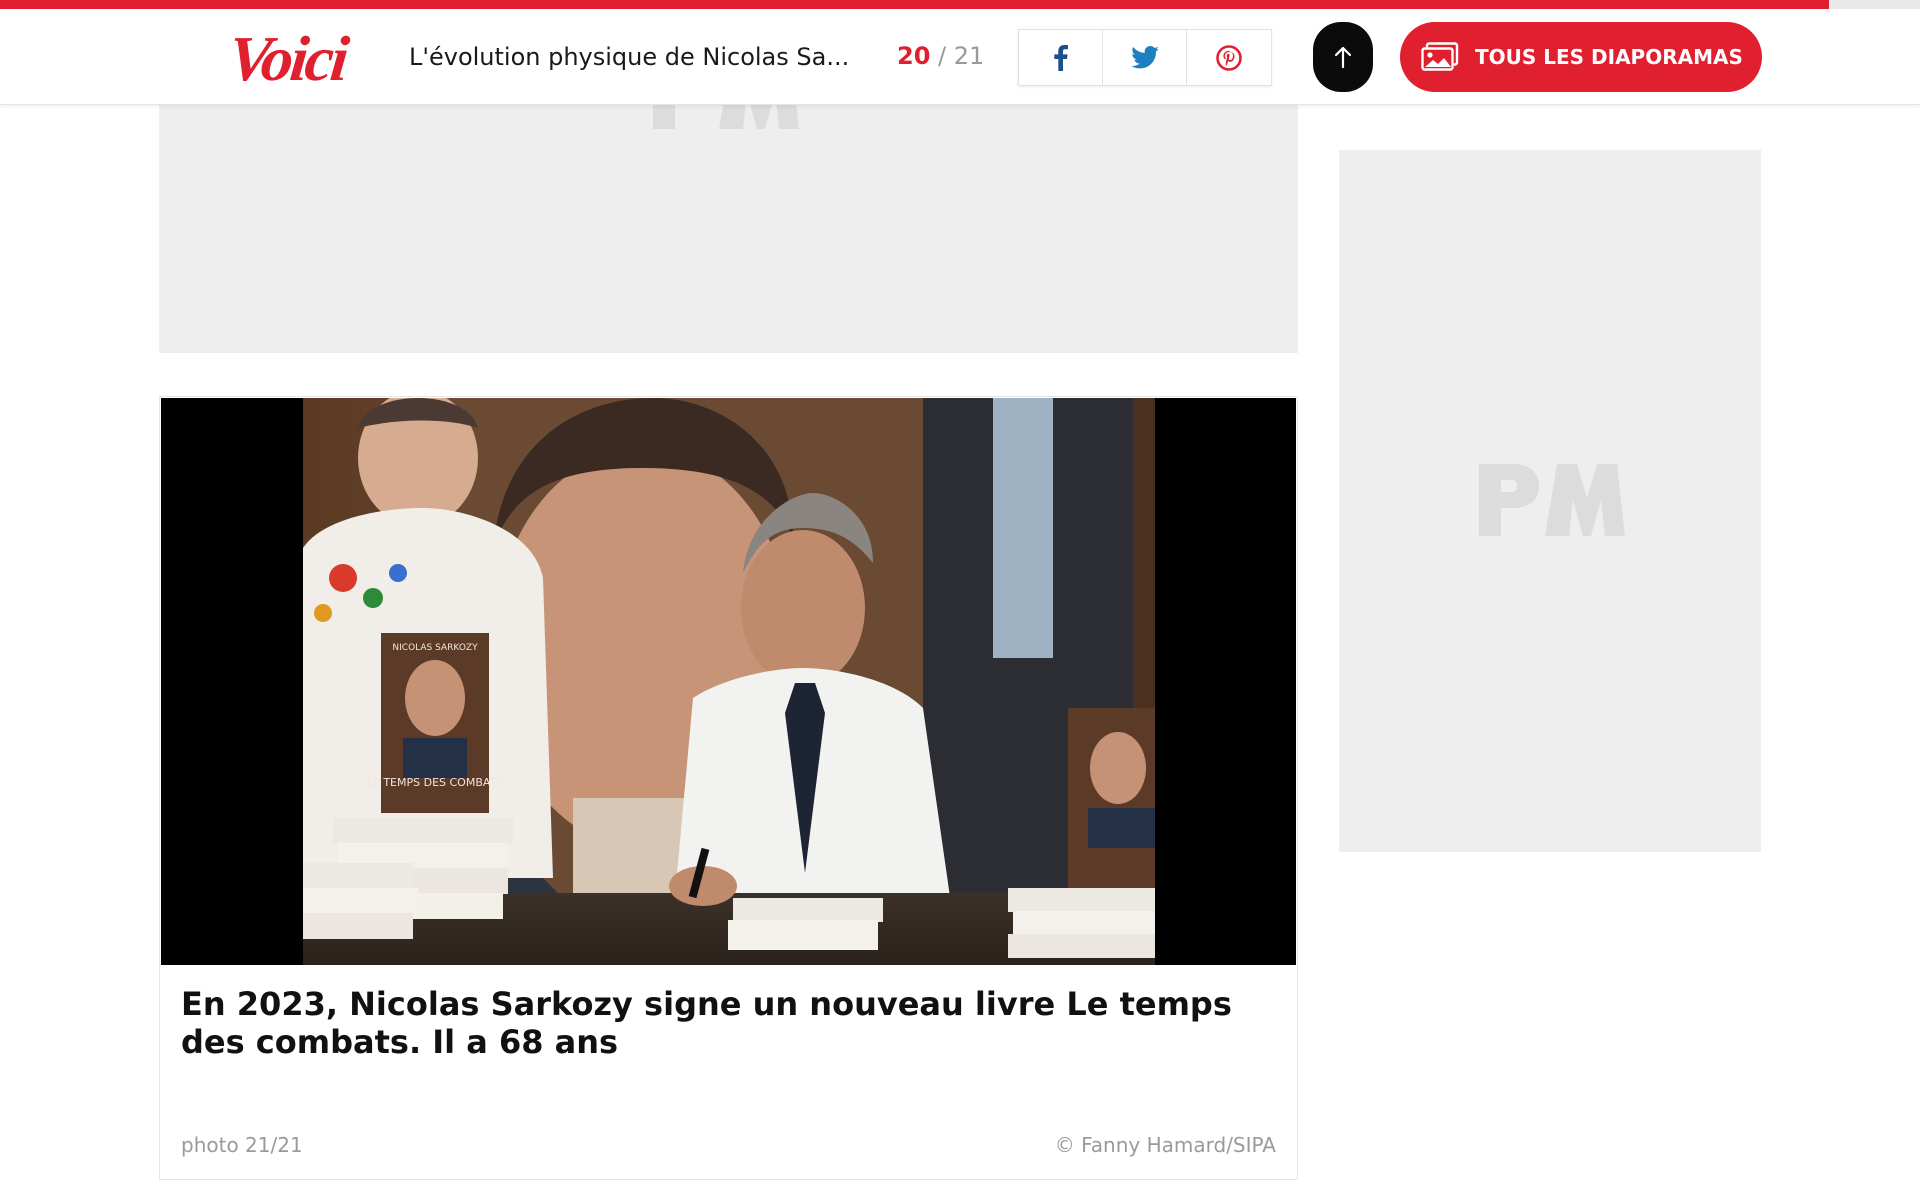  I want to click on share-facebook-button, so click(1061, 57).